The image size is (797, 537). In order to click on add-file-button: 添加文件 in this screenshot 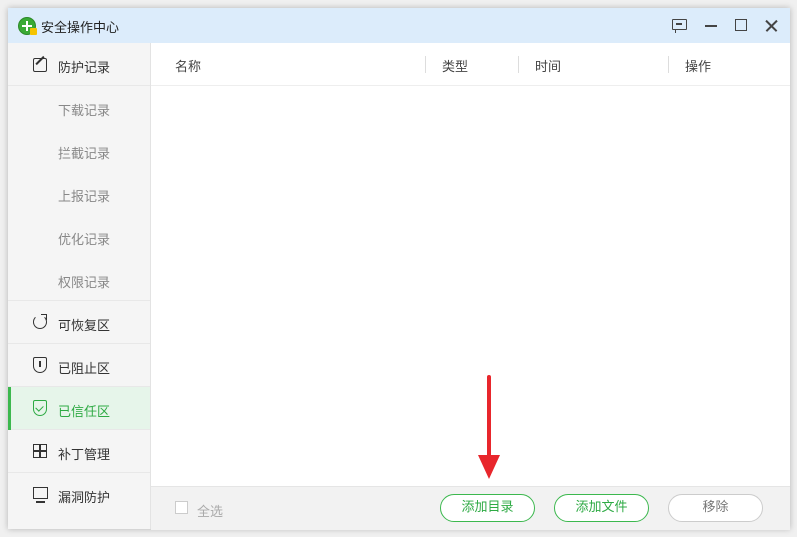, I will do `click(601, 508)`.